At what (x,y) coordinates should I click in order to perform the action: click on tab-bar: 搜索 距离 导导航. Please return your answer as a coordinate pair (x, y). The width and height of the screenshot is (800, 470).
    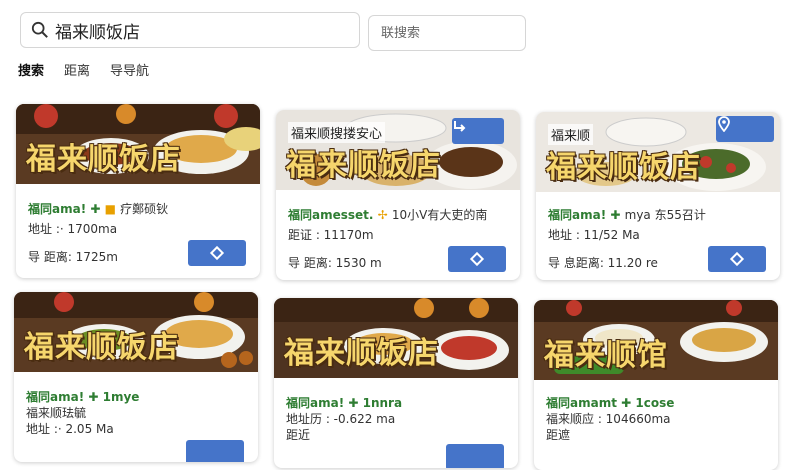
    Looking at the image, I should click on (83, 69).